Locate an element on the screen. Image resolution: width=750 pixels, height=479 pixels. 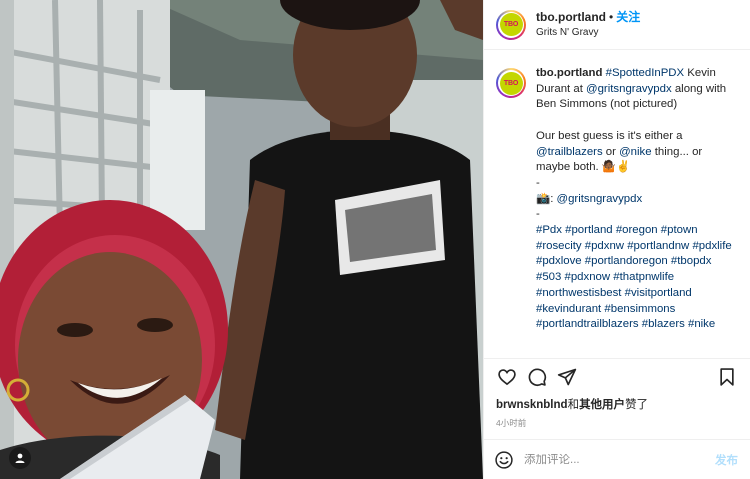
location-link: Grits N' Gravy is located at coordinates (588, 32).